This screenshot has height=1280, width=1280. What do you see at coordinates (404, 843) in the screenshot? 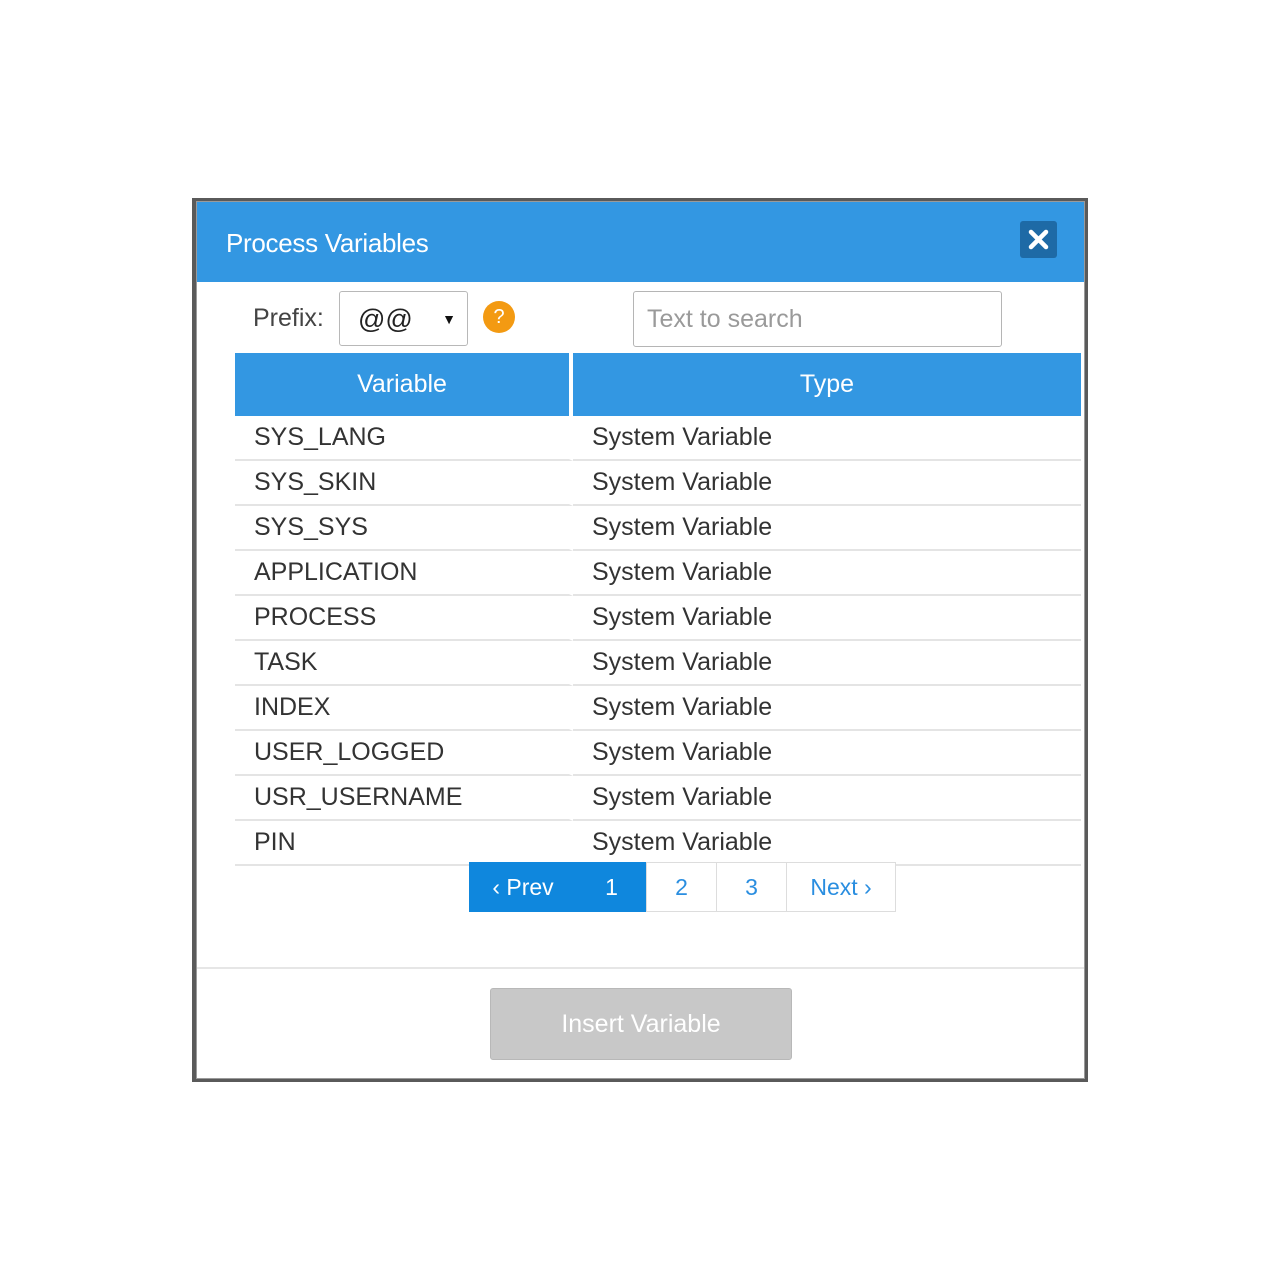
I see `variable-cell: PIN` at bounding box center [404, 843].